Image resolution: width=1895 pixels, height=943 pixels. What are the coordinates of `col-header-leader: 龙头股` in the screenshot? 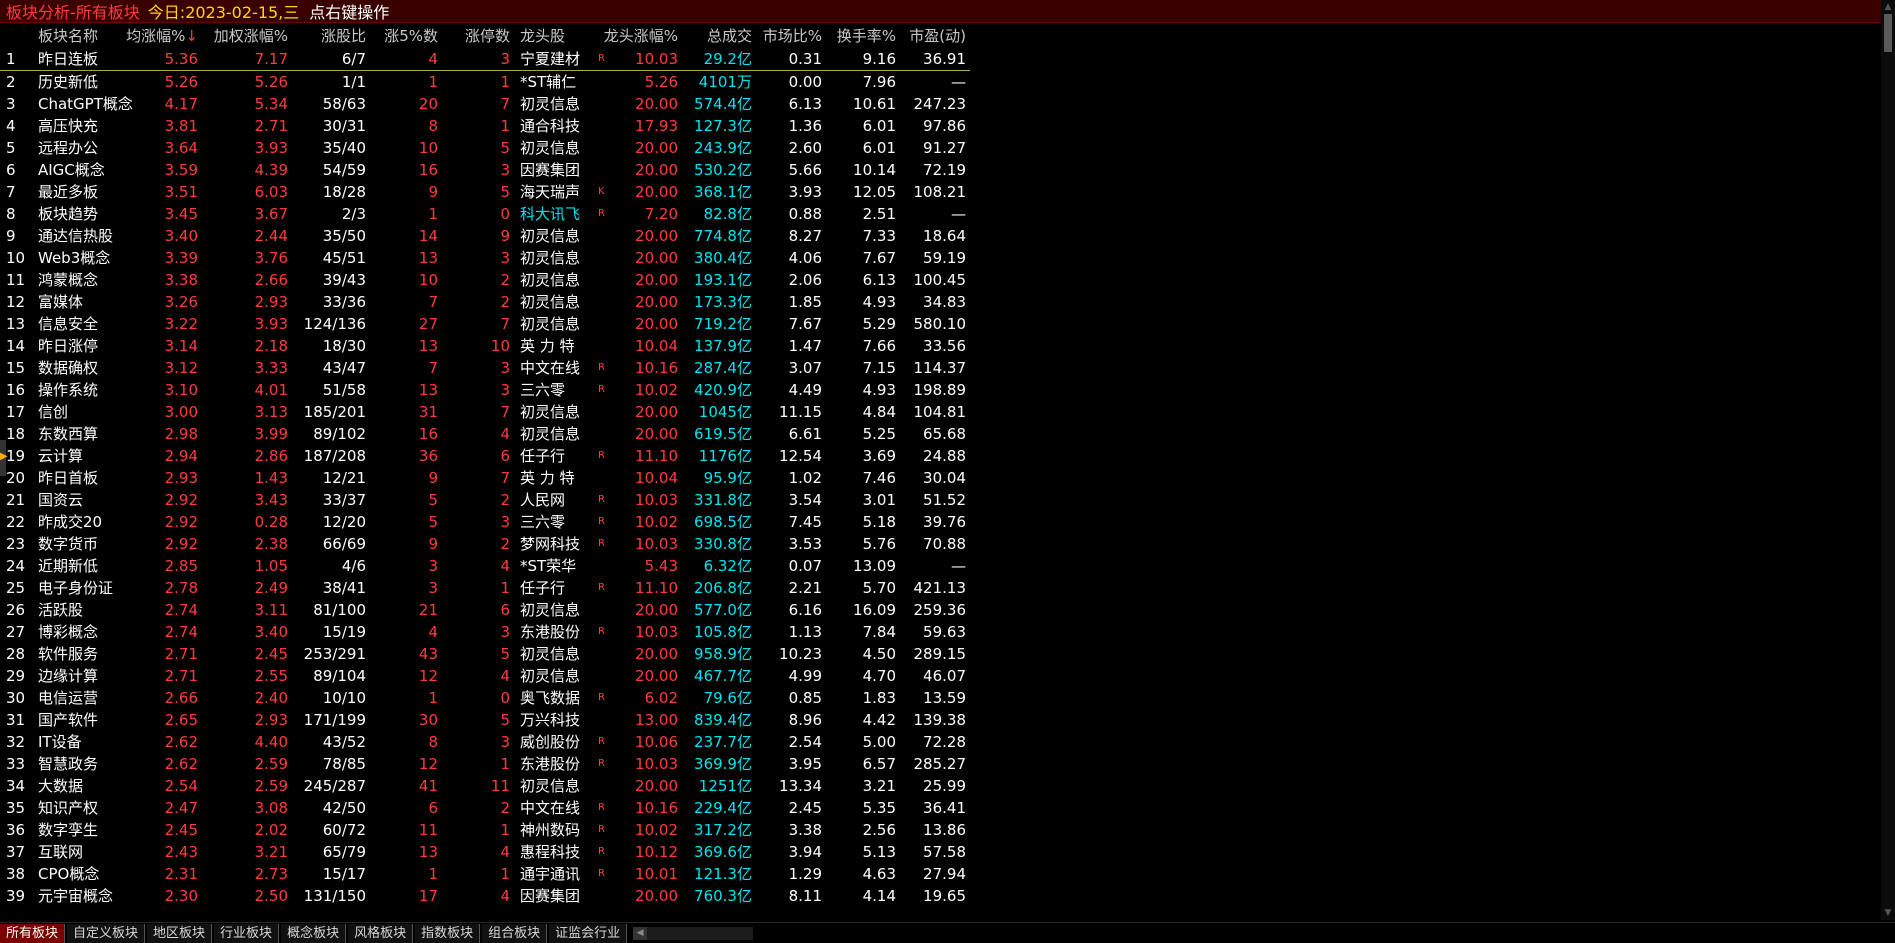 It's located at (555, 36).